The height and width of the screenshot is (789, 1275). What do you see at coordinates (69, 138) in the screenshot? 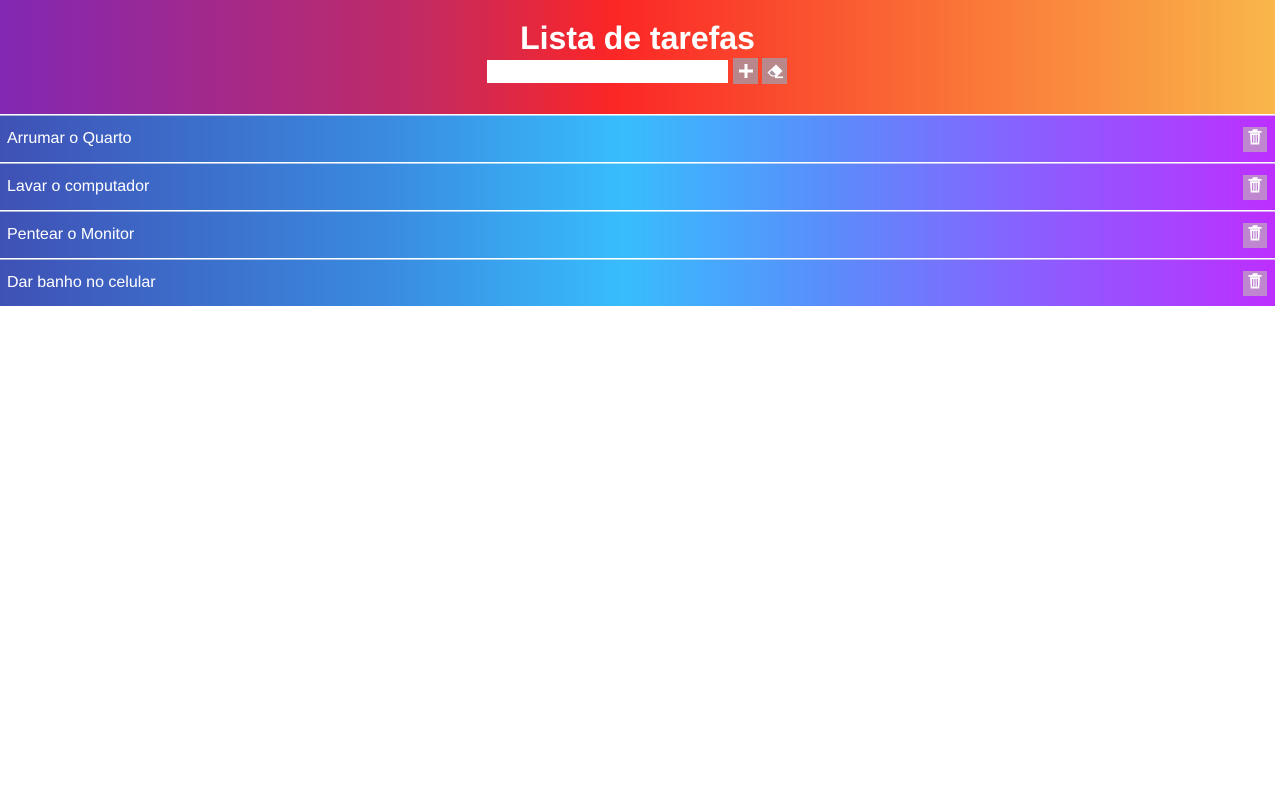
I see `task-label: Arrumar o Quarto` at bounding box center [69, 138].